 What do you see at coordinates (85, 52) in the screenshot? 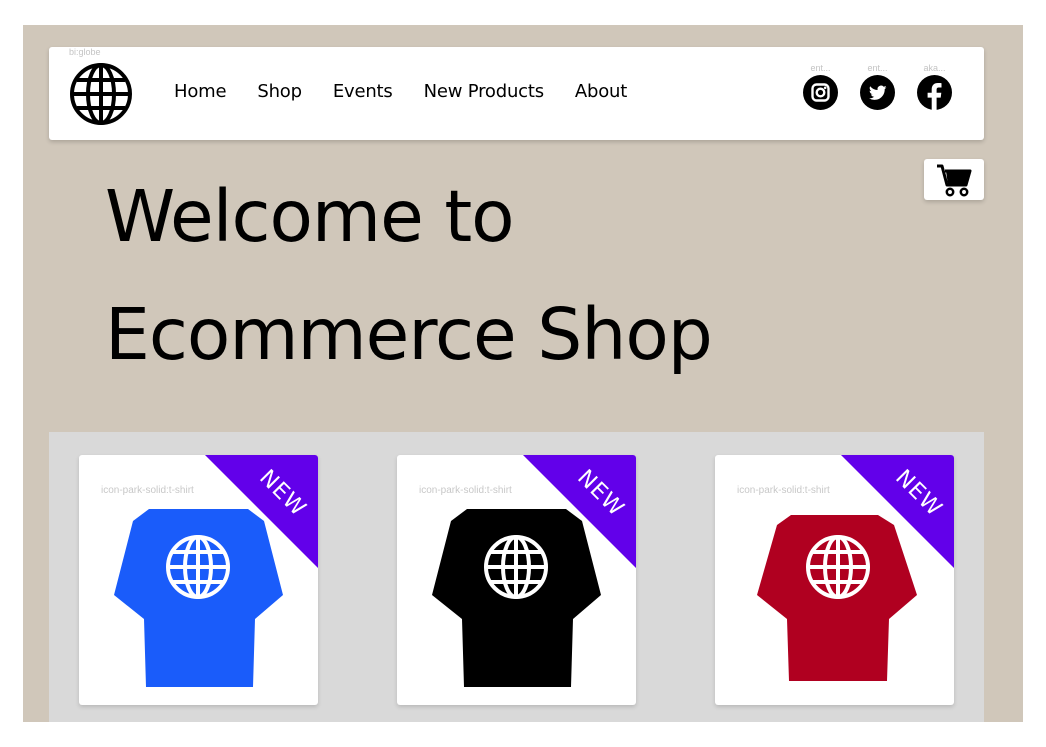
I see `logo-caption: bi:globe` at bounding box center [85, 52].